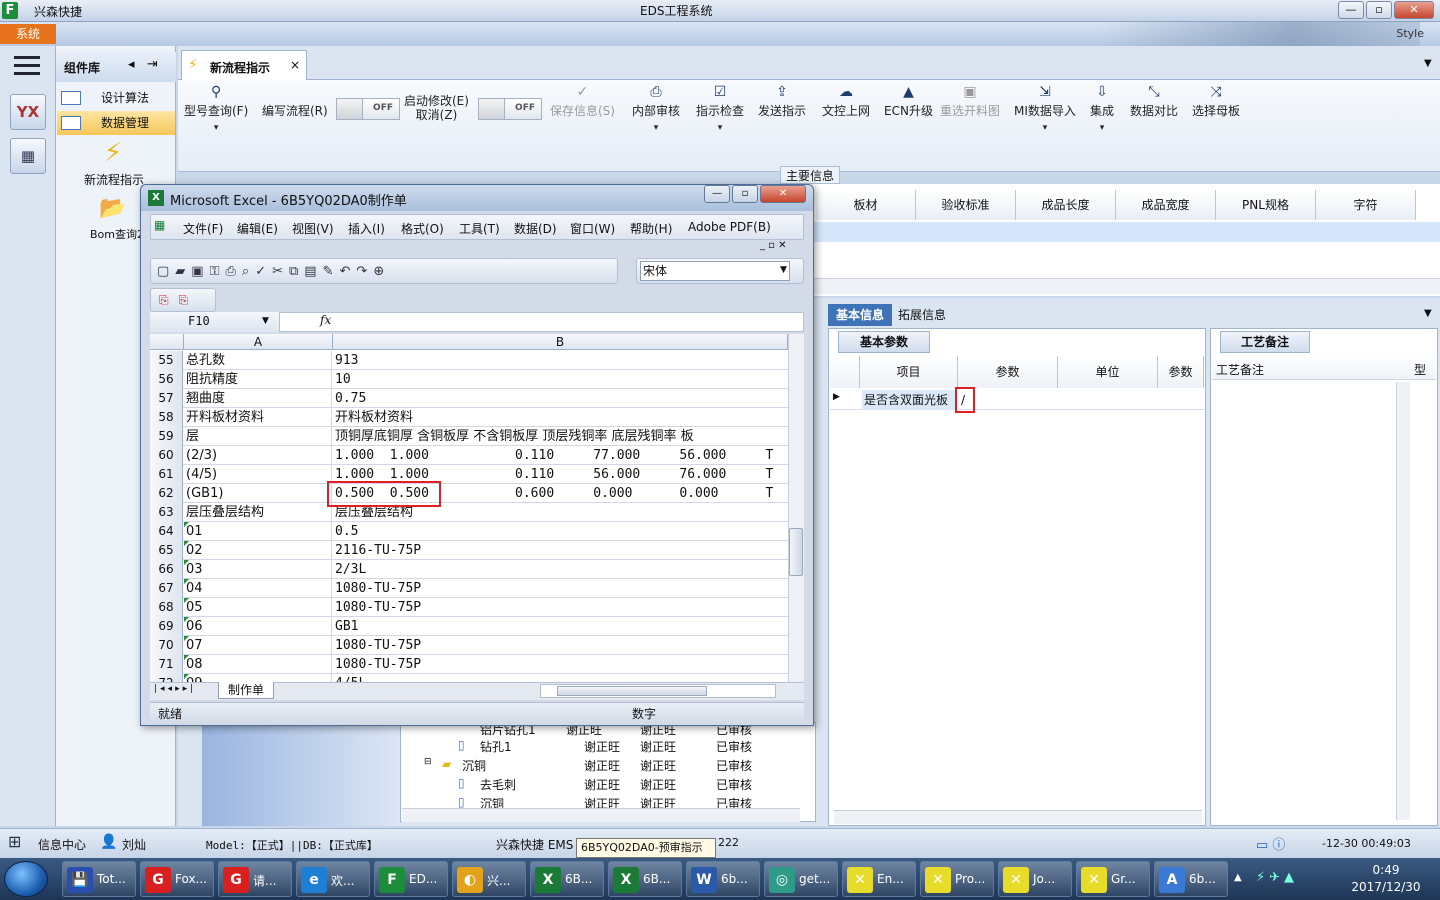 This screenshot has width=1440, height=900. Describe the element at coordinates (1045, 108) in the screenshot. I see `mi-import-button: ⇲ MI数据导入 ▾` at that location.